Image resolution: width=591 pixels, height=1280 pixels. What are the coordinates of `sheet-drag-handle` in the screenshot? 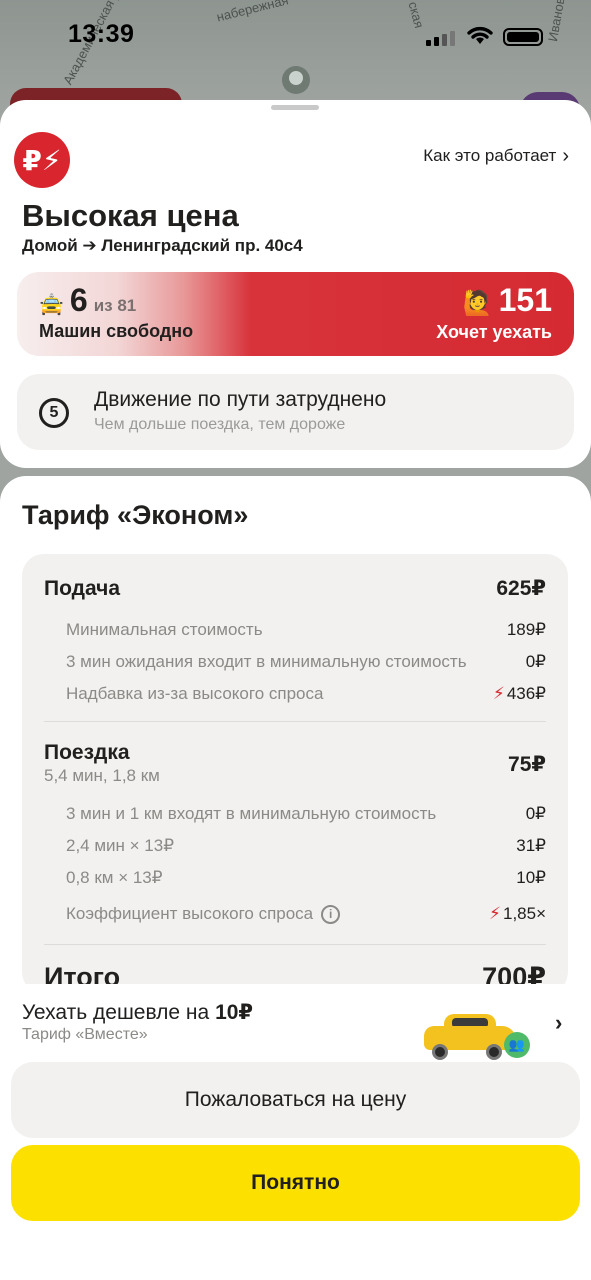 It's located at (295, 107).